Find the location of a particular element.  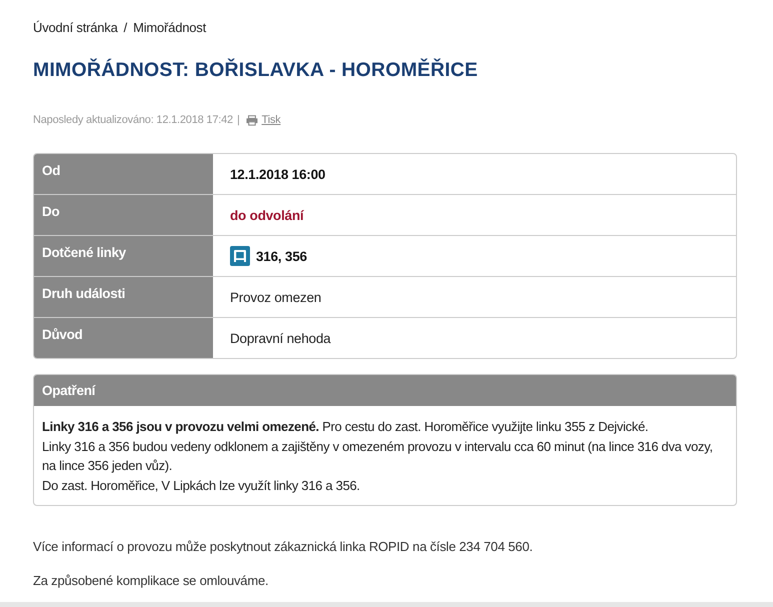

bus-icon is located at coordinates (240, 256).